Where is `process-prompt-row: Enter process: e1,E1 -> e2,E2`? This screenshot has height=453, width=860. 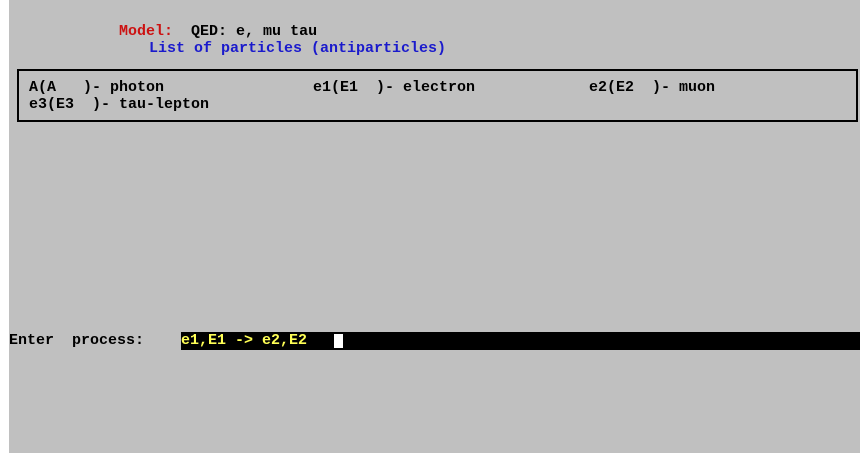
process-prompt-row: Enter process: e1,E1 -> e2,E2 is located at coordinates (434, 341).